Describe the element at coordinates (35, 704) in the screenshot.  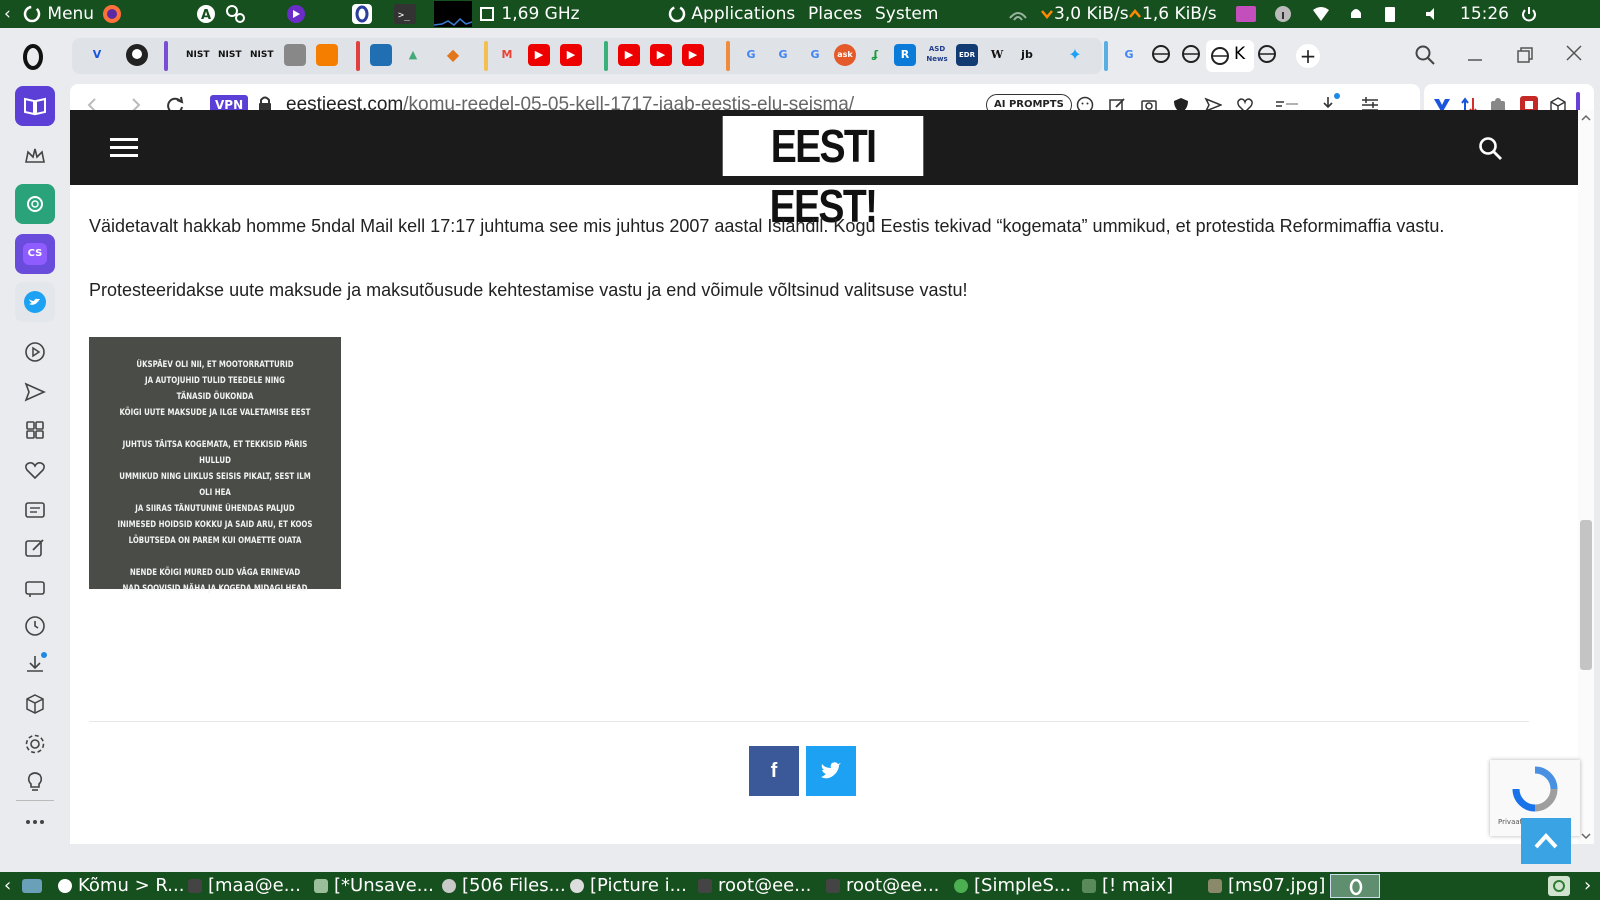
I see `cube-icon` at that location.